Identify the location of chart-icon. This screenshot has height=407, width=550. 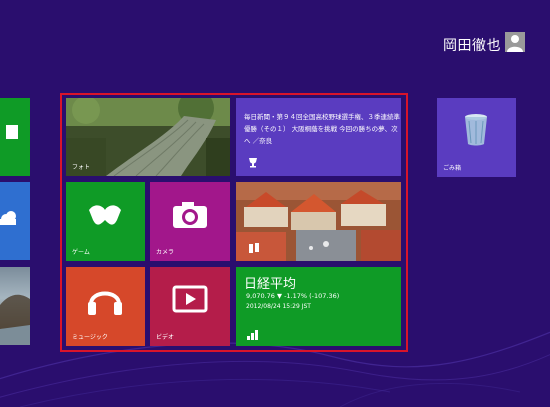
(252, 335).